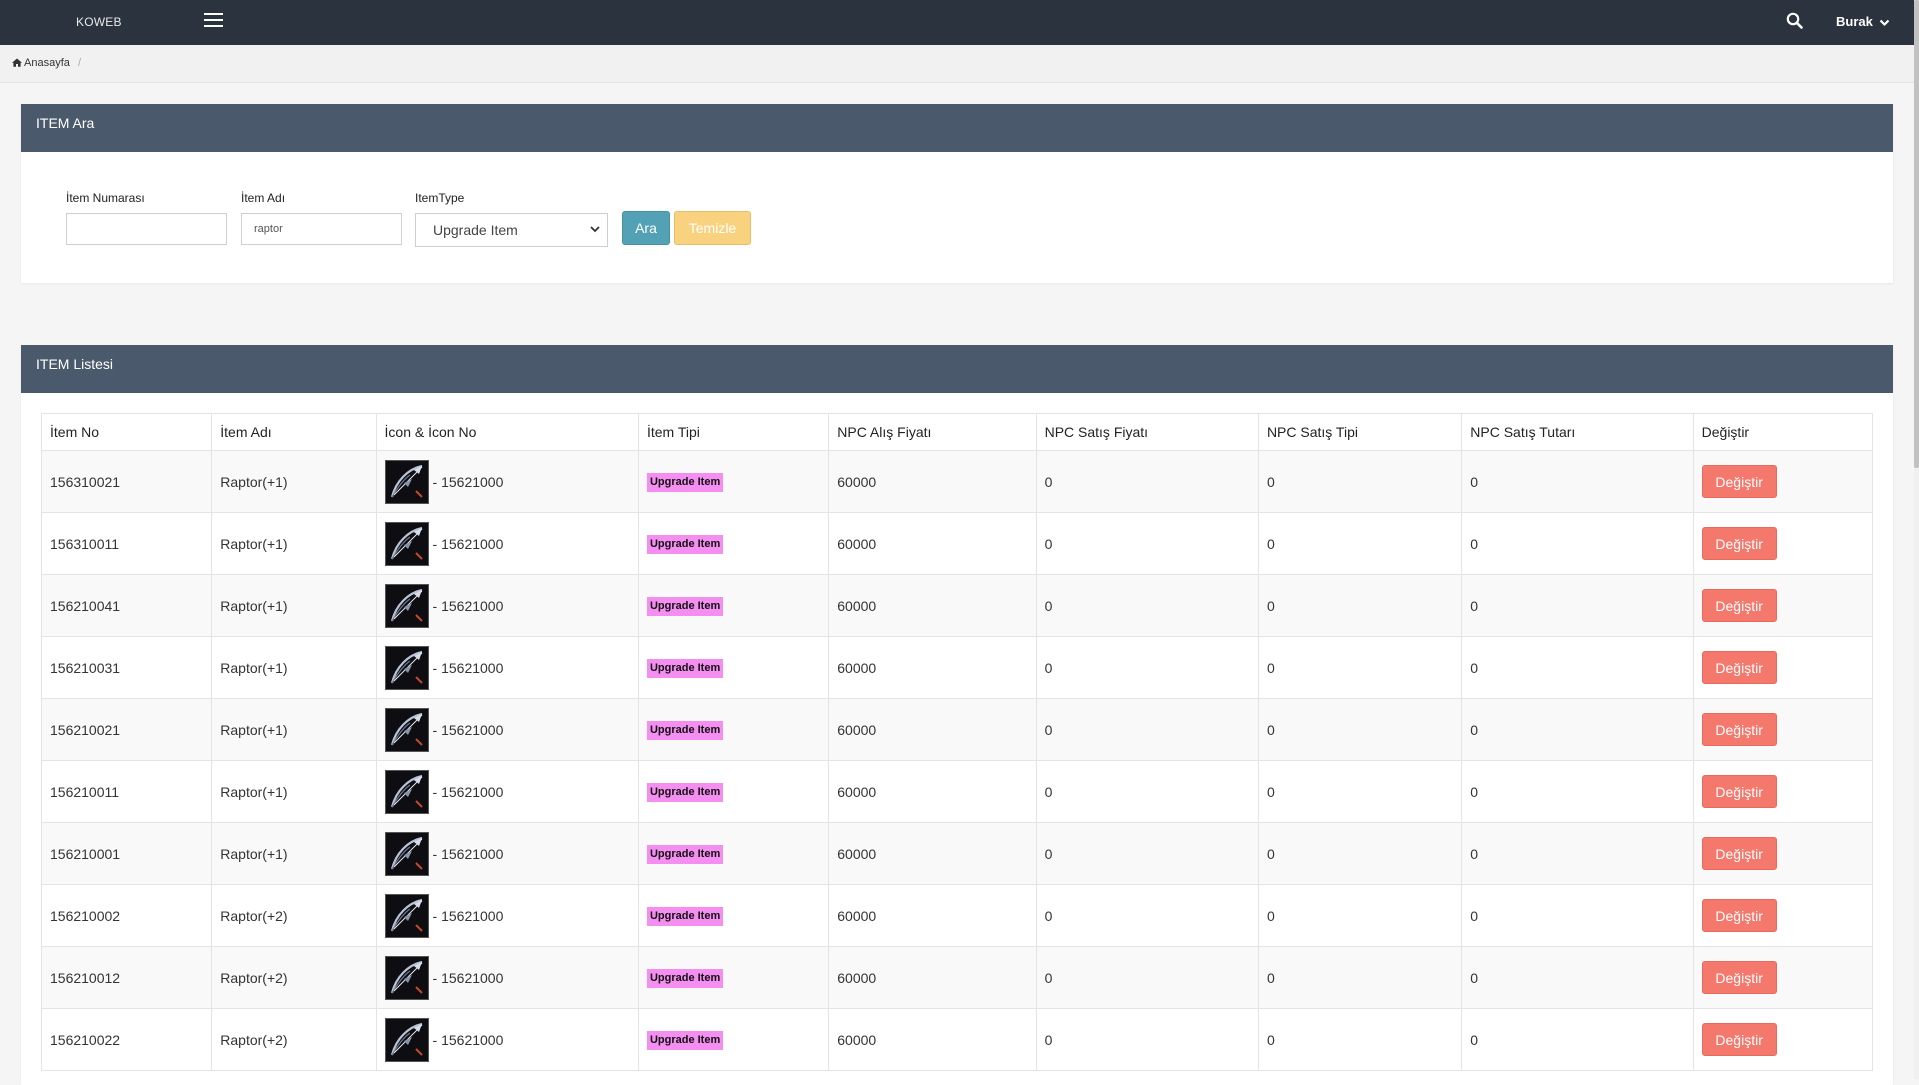  Describe the element at coordinates (646, 228) in the screenshot. I see `search-button: Ara` at that location.